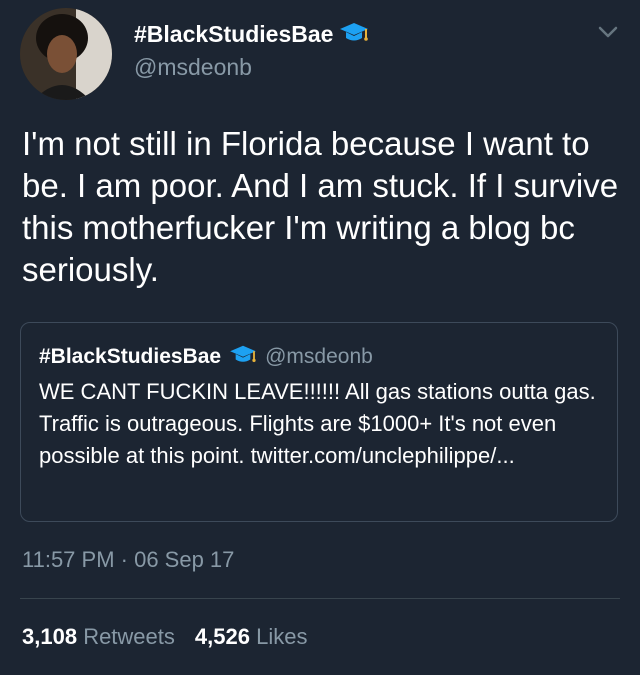 The width and height of the screenshot is (640, 675). I want to click on likes-stat: 4,526 Likes, so click(251, 636).